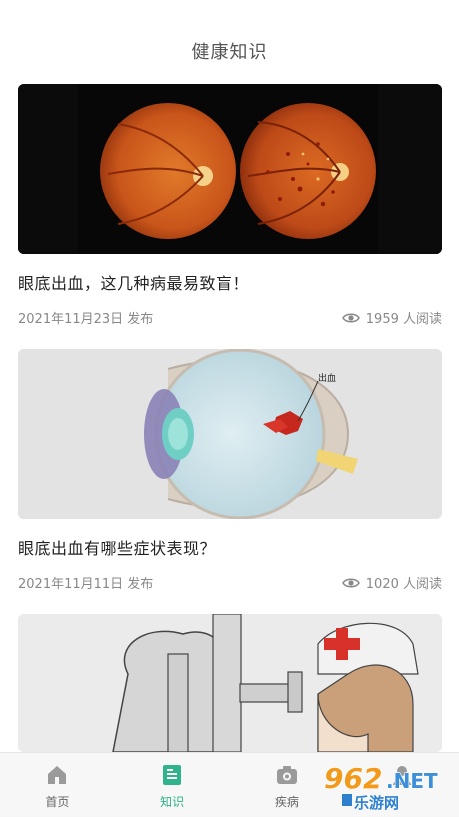  I want to click on article-title: 眼底出血有哪些症状表现？, so click(230, 547).